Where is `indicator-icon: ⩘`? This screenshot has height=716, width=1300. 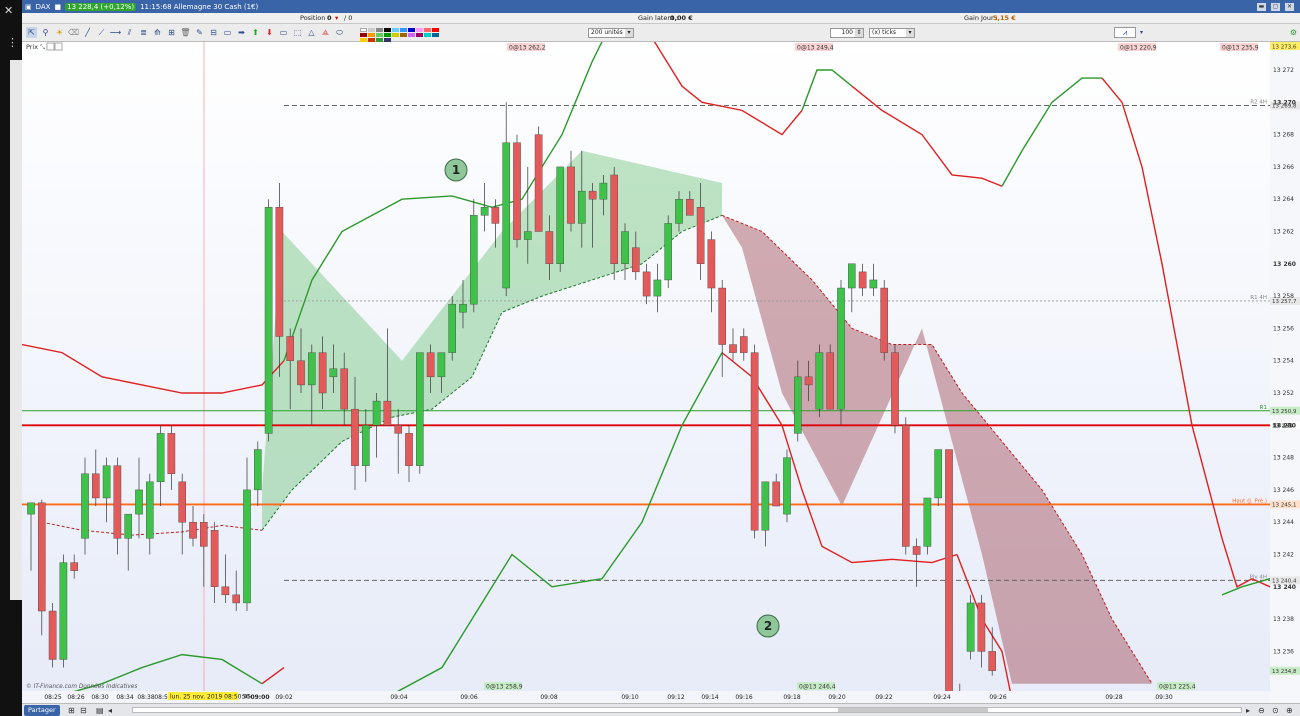
indicator-icon: ⩘ is located at coordinates (1125, 32).